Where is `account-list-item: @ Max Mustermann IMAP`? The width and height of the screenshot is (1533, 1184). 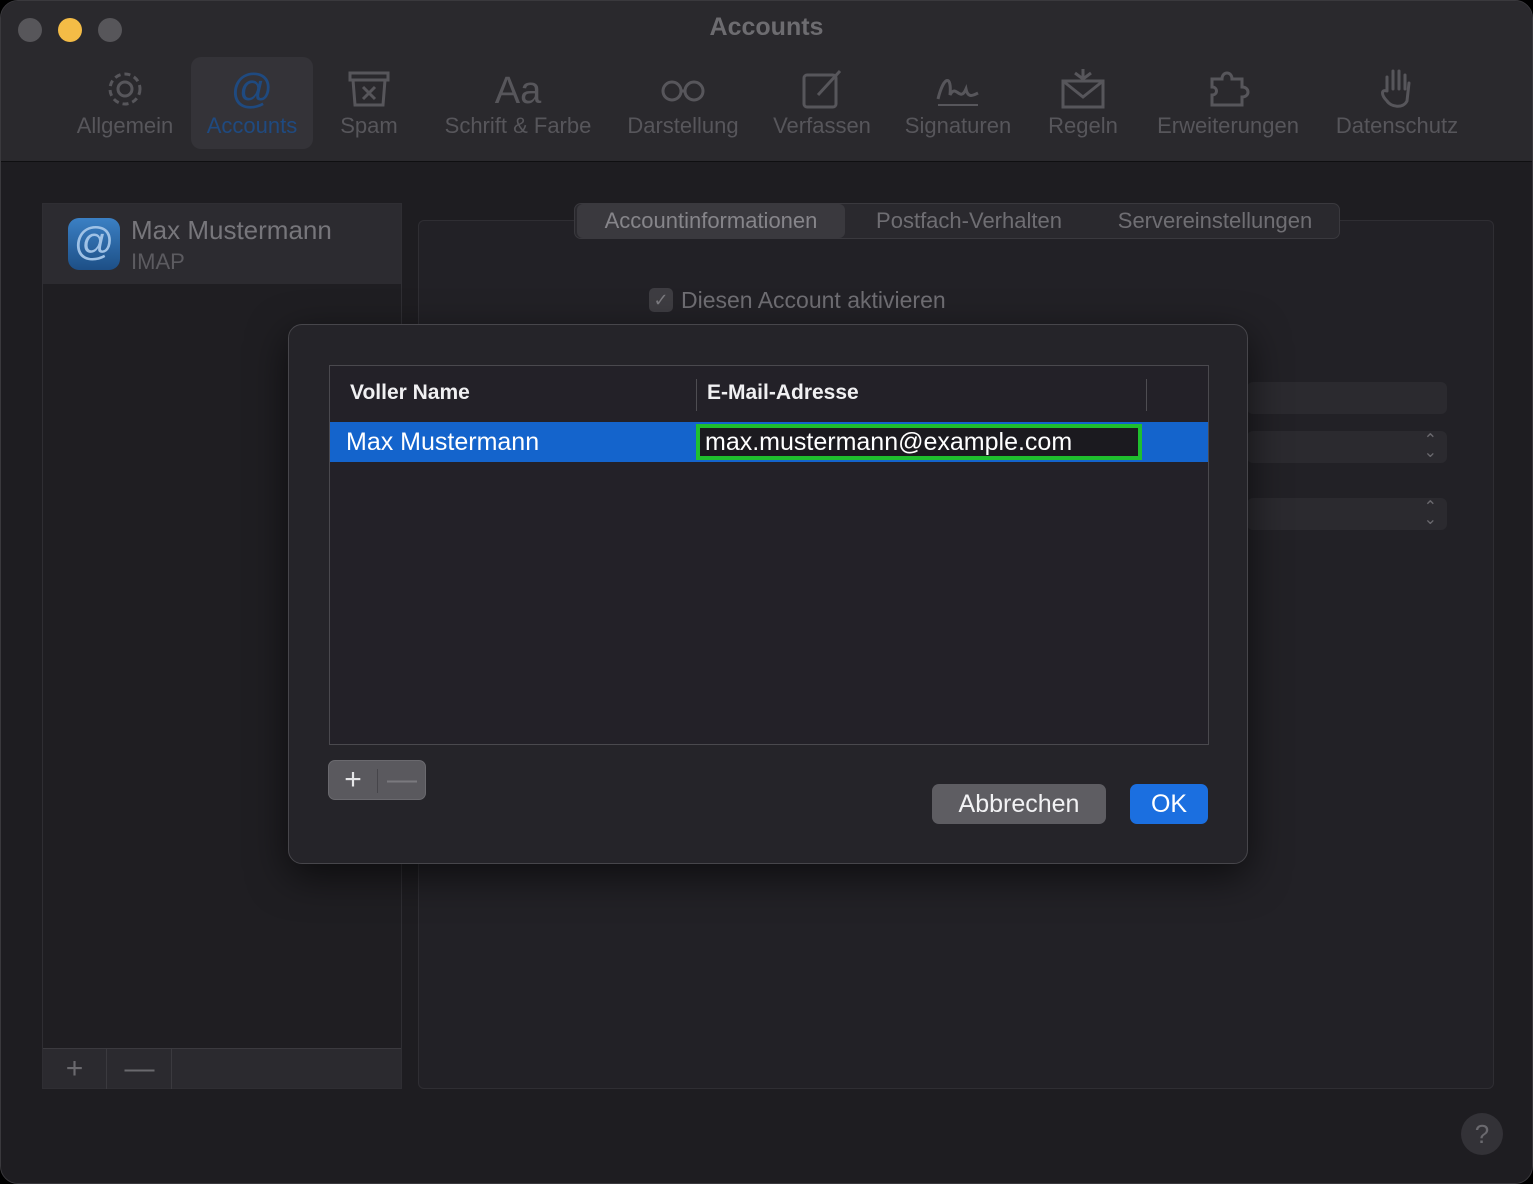 account-list-item: @ Max Mustermann IMAP is located at coordinates (222, 244).